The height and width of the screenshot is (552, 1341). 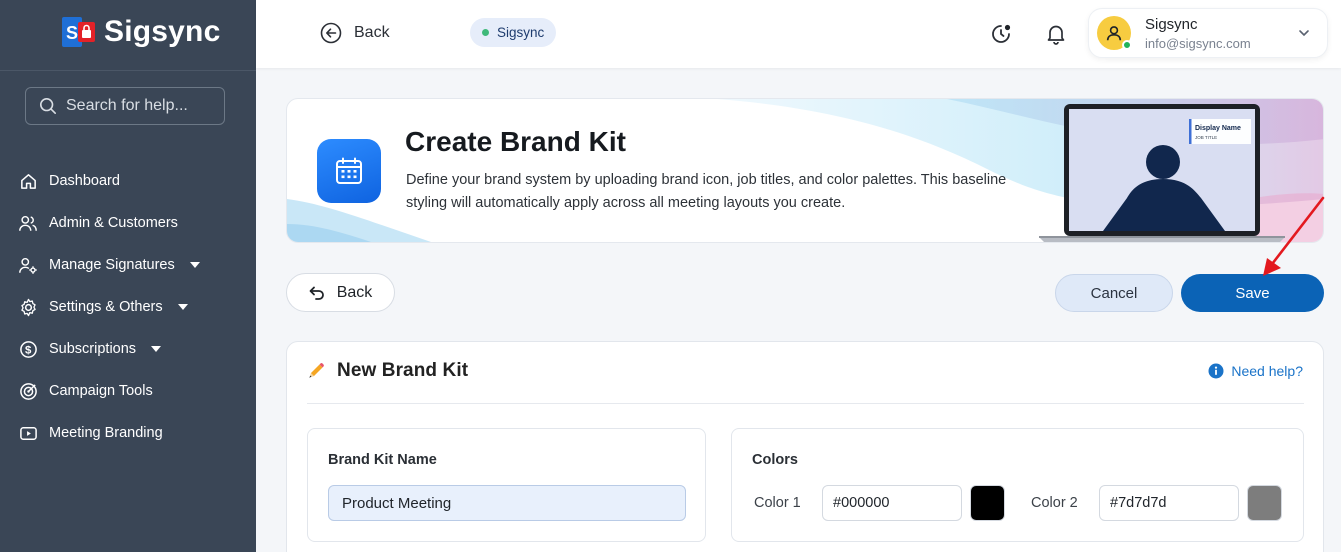 What do you see at coordinates (128, 70) in the screenshot?
I see `sidebar-divider` at bounding box center [128, 70].